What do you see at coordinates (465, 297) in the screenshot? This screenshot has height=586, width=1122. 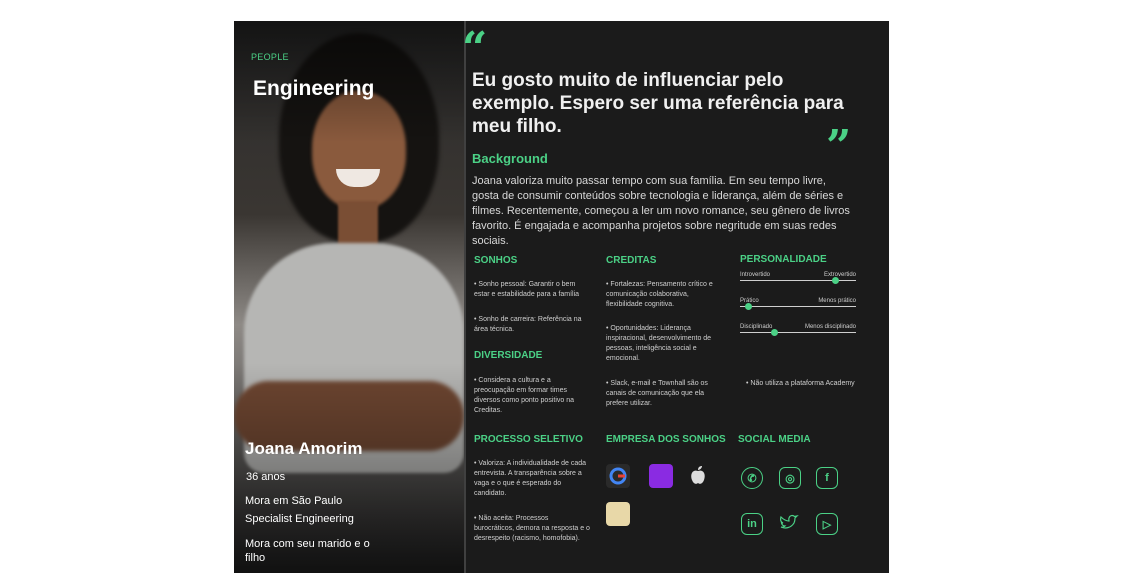 I see `panel-divider` at bounding box center [465, 297].